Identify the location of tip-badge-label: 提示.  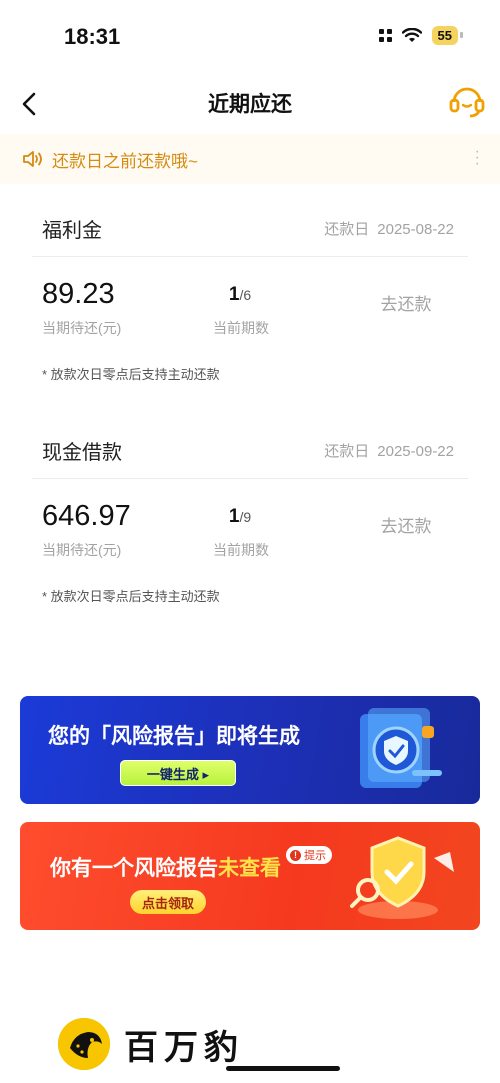
(315, 856).